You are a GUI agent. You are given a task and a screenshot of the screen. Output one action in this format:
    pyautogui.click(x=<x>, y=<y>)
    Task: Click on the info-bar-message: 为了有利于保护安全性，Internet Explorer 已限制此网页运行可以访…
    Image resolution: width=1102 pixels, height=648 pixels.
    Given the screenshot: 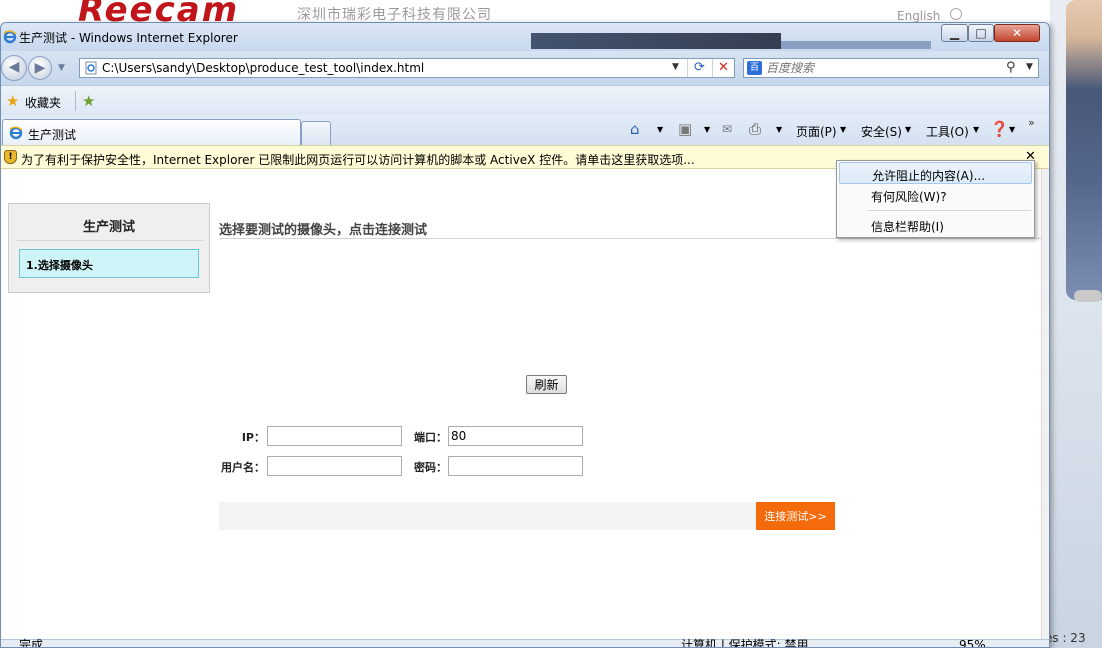 What is the action you would take?
    pyautogui.click(x=358, y=159)
    